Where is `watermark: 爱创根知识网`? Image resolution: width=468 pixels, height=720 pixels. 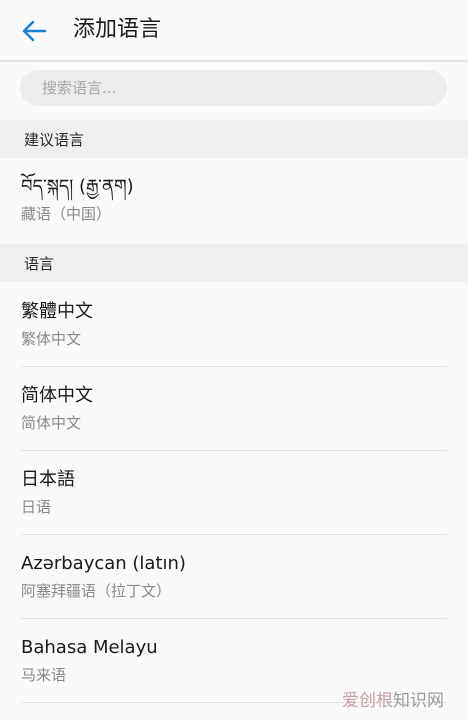 watermark: 爱创根知识网 is located at coordinates (393, 701).